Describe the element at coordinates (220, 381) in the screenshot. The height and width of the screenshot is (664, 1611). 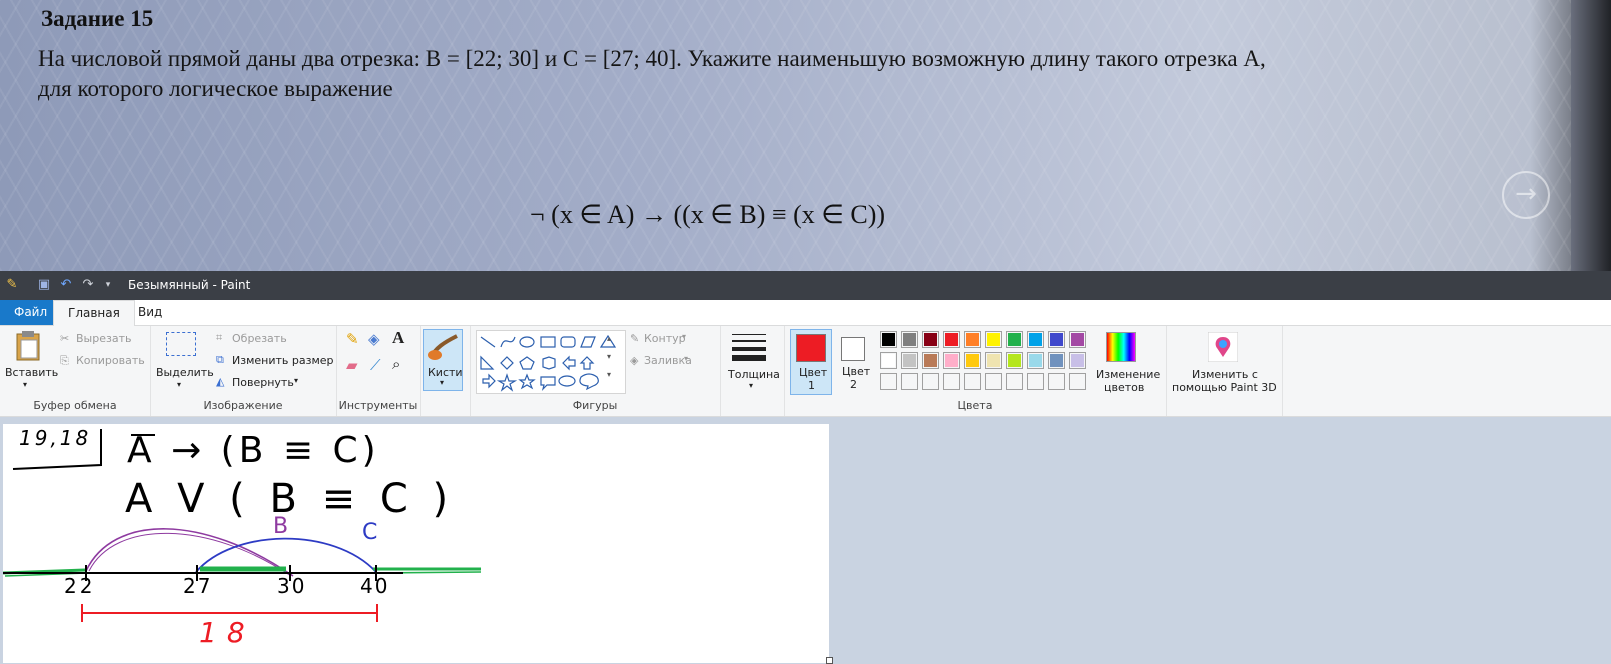
I see `rotate-icon: ◭` at that location.